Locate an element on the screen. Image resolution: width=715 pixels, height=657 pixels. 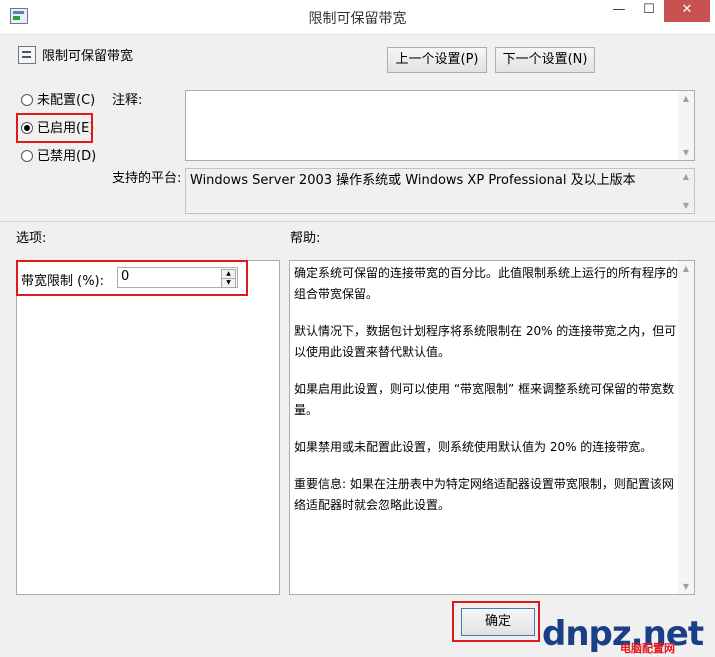
highlight-bandwidth-box is located at coordinates (132, 278).